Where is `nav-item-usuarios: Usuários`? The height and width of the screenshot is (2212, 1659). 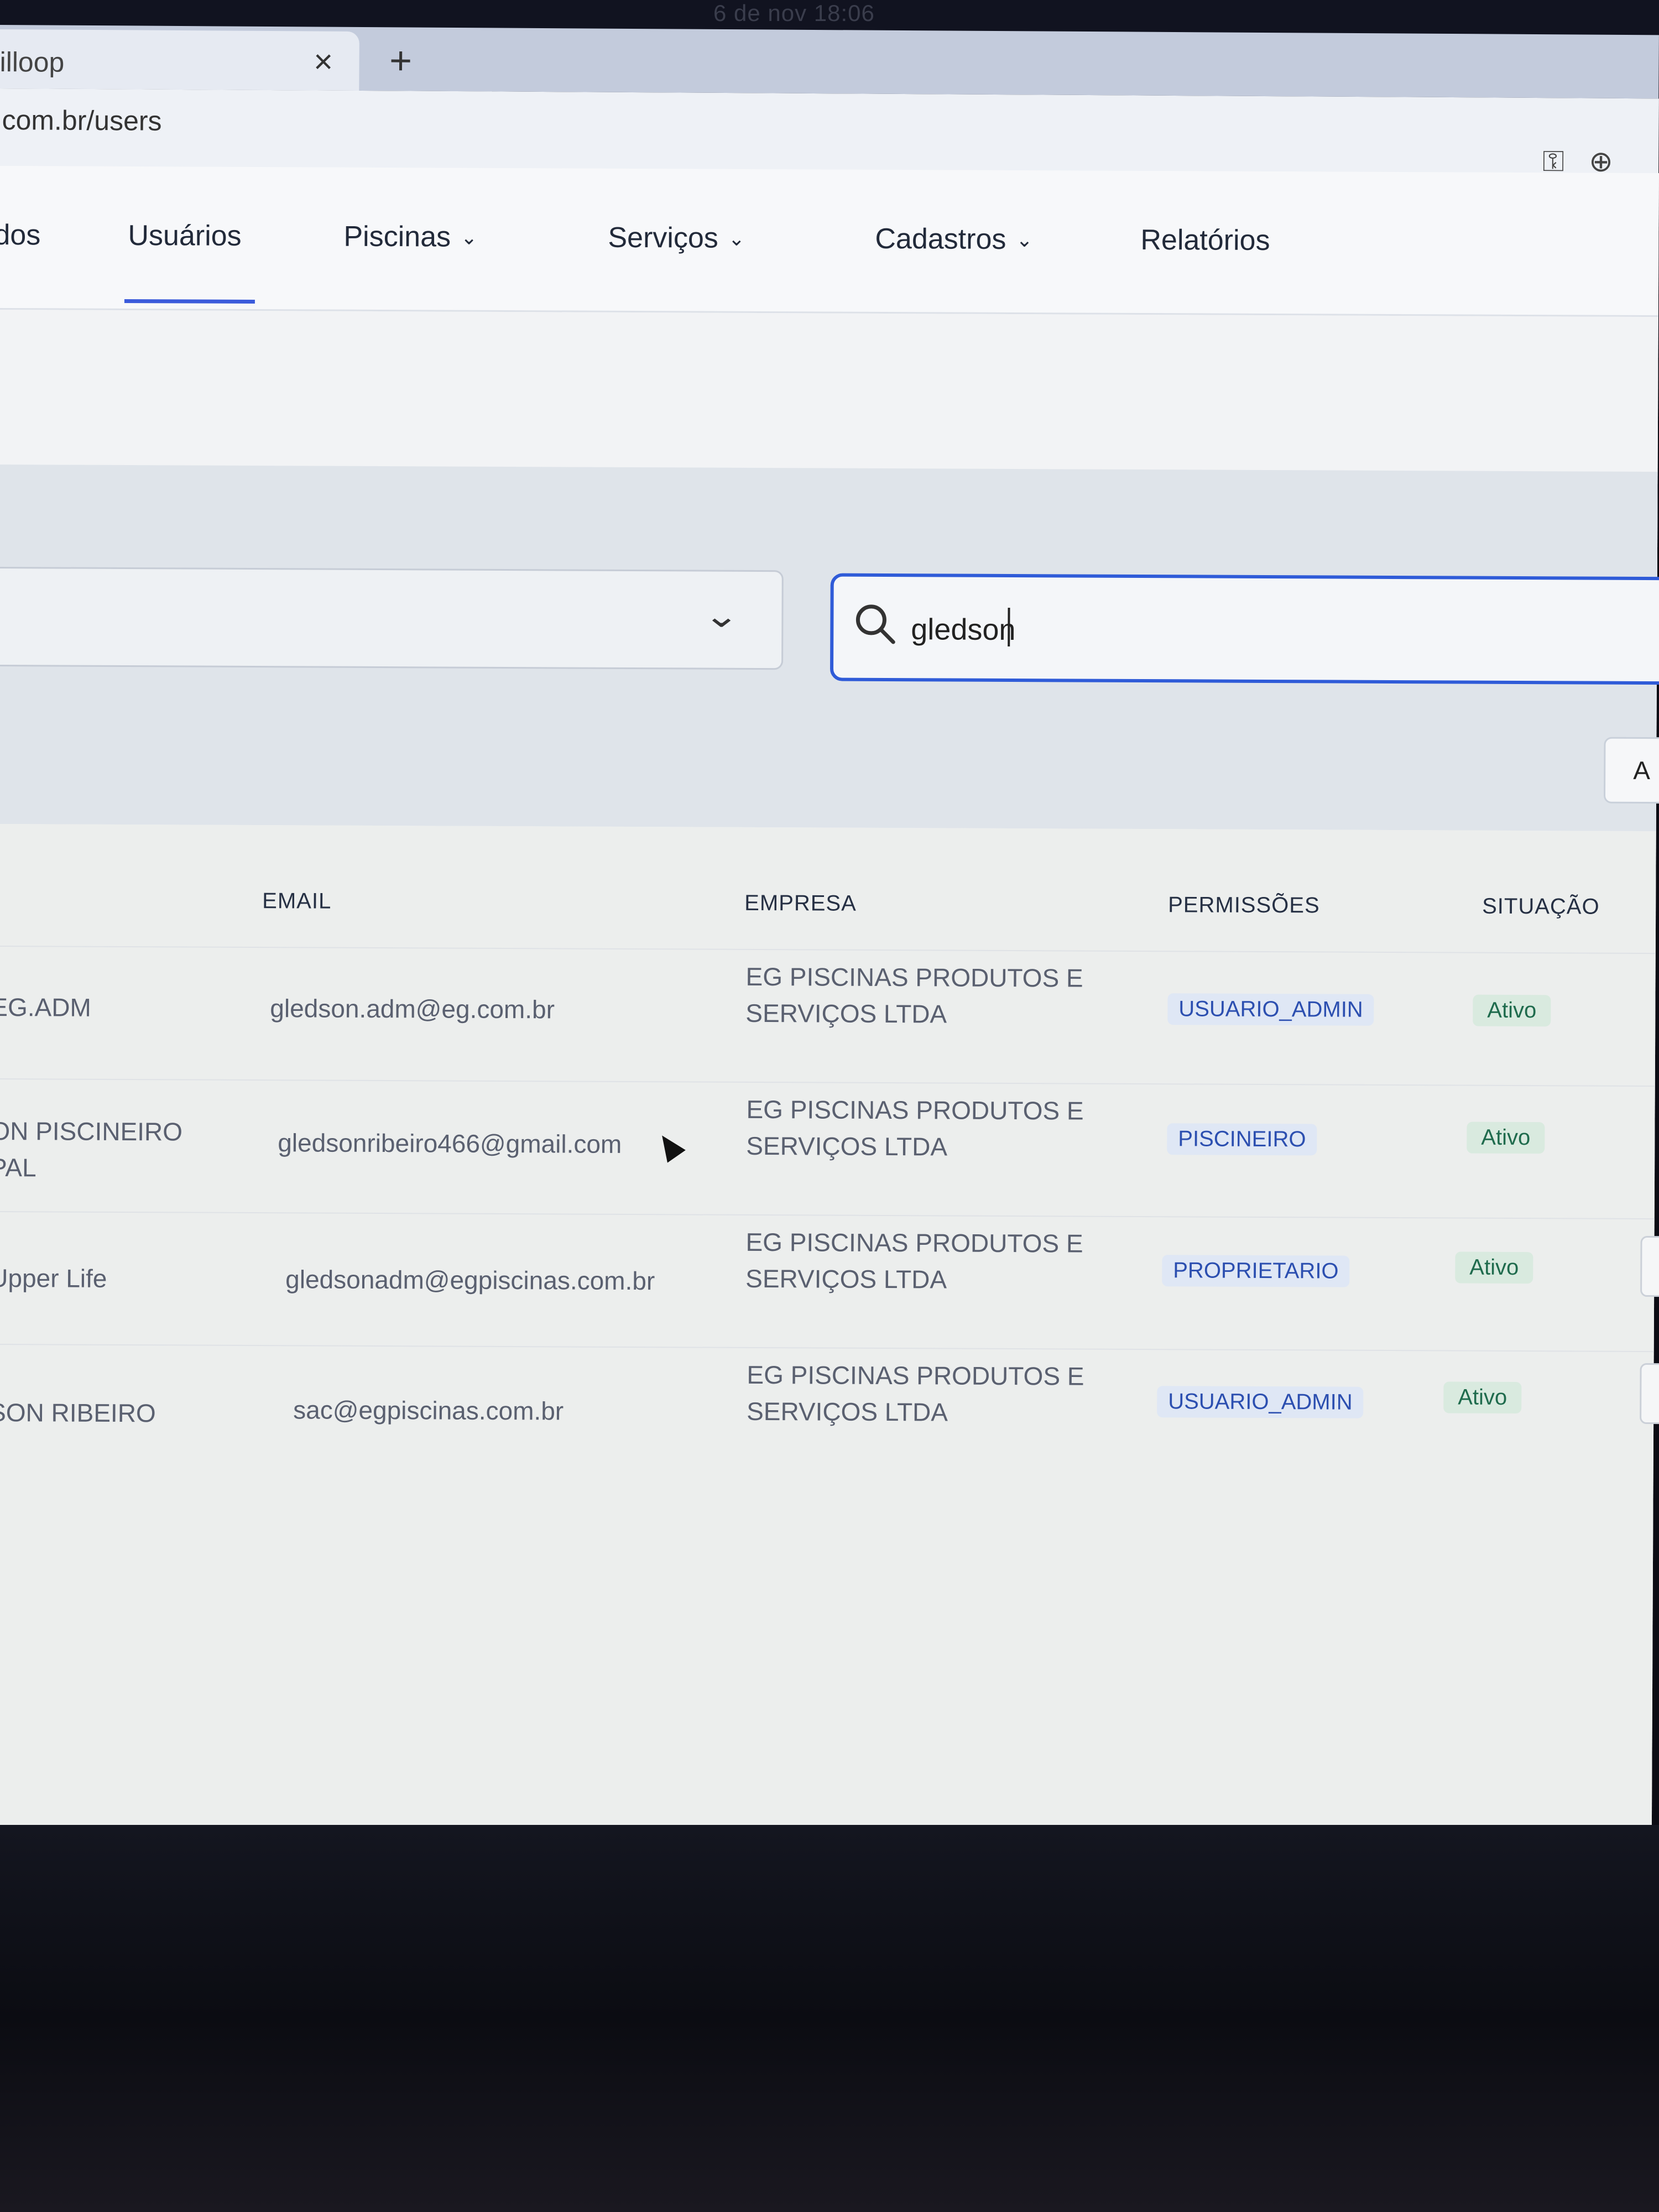 nav-item-usuarios: Usuários is located at coordinates (184, 236).